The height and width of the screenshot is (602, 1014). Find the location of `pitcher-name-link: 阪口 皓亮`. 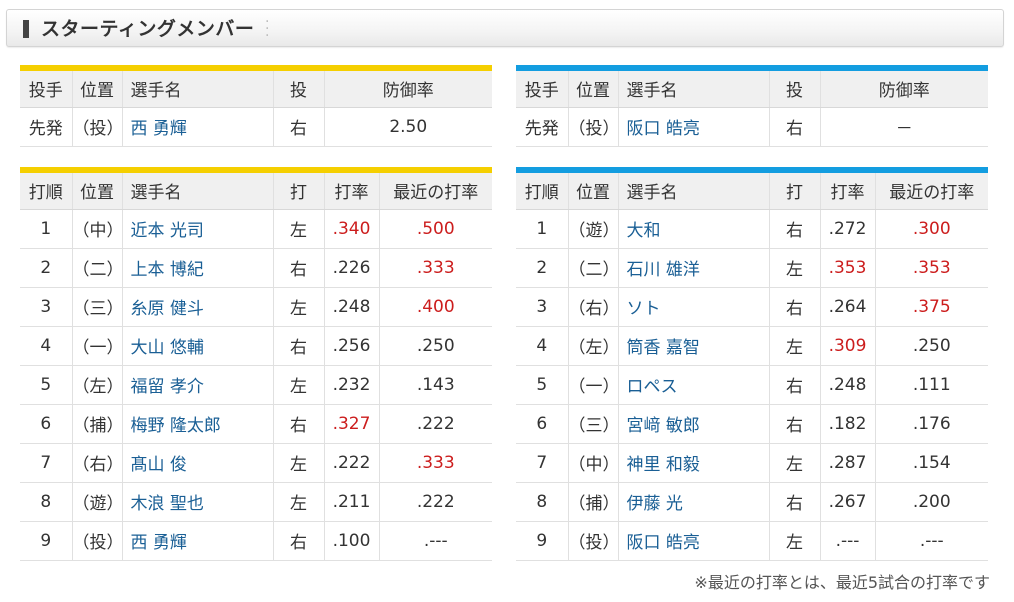

pitcher-name-link: 阪口 皓亮 is located at coordinates (693, 127).